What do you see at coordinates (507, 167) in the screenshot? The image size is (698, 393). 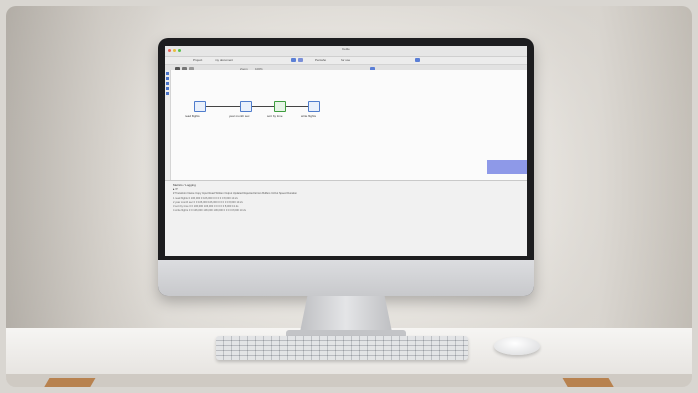 I see `selection-highlight` at bounding box center [507, 167].